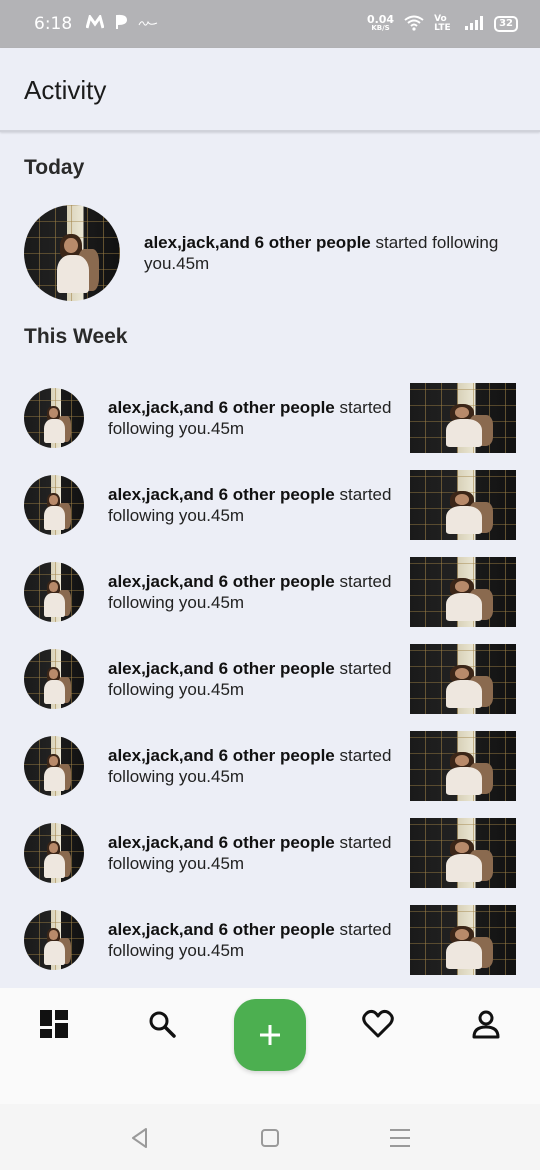 This screenshot has width=540, height=1170. What do you see at coordinates (442, 23) in the screenshot?
I see `volte-label: Vo LTE` at bounding box center [442, 23].